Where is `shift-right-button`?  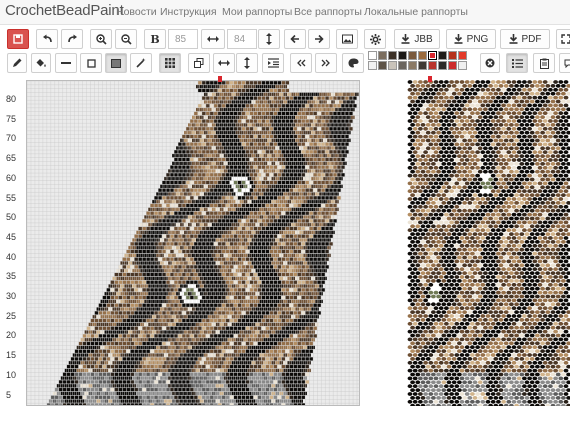 shift-right-button is located at coordinates (319, 39).